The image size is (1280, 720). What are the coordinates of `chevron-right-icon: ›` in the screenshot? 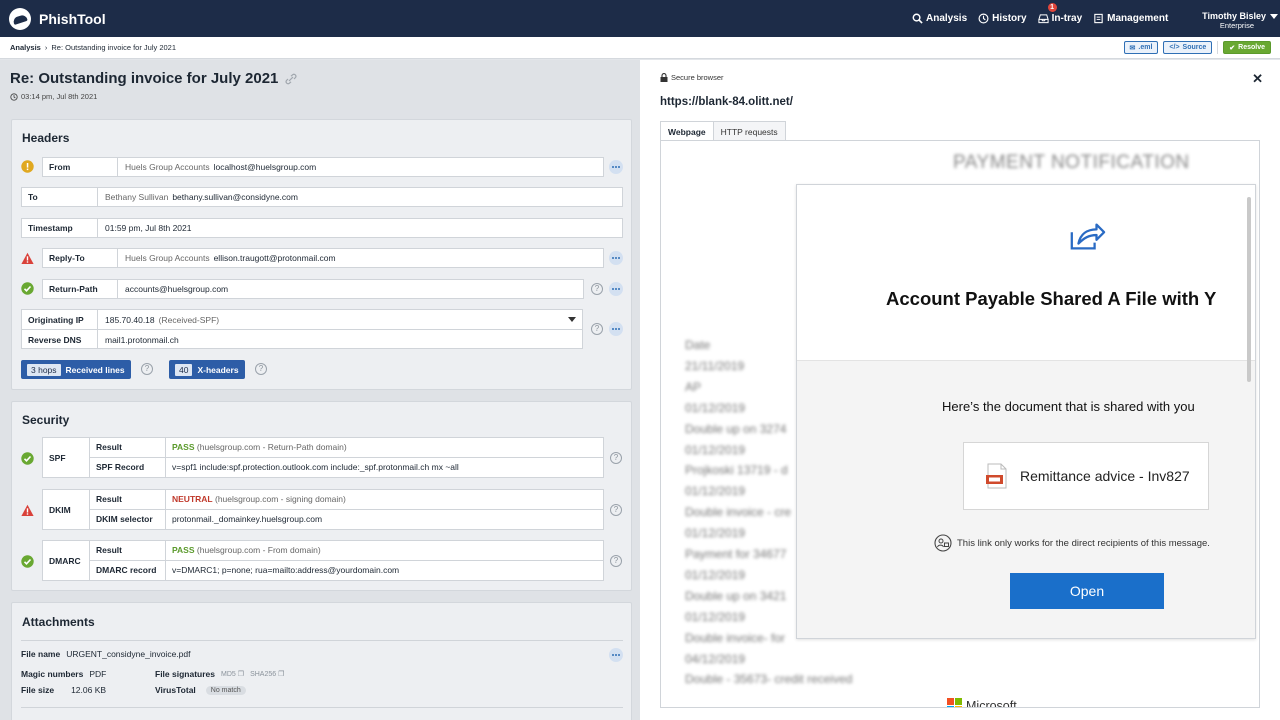 It's located at (46, 47).